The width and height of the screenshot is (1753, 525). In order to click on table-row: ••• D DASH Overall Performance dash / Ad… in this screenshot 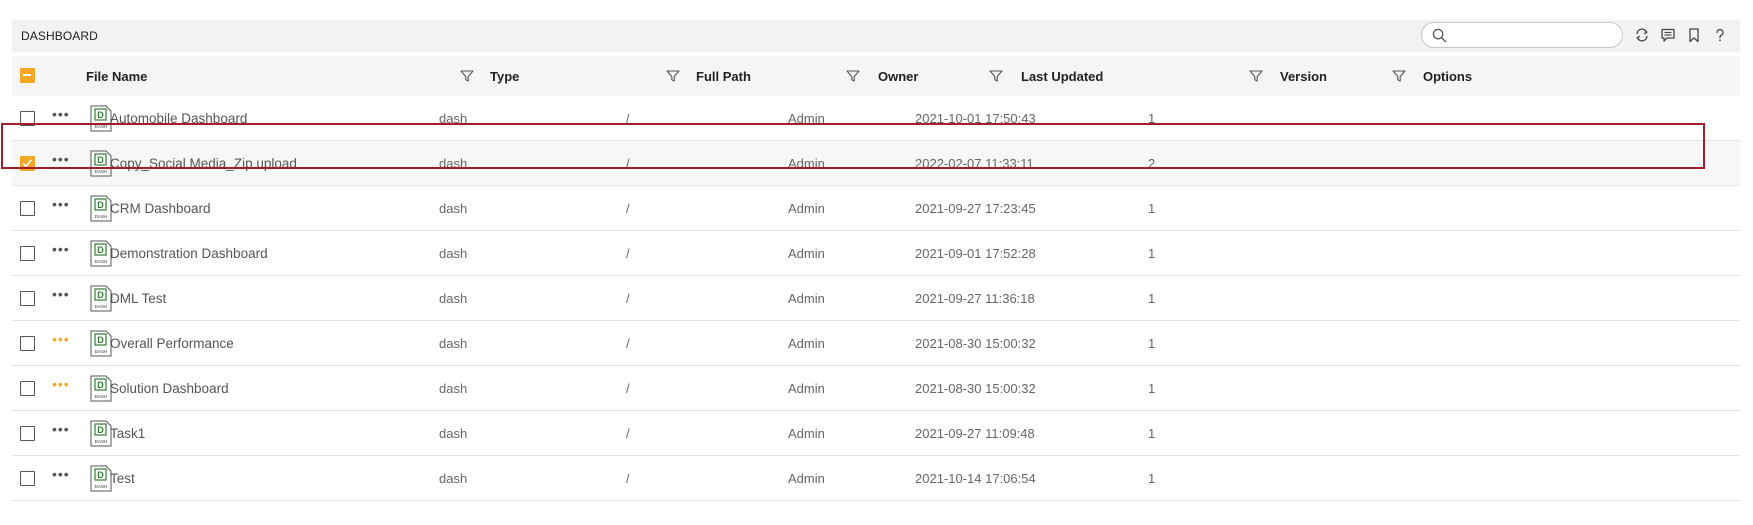, I will do `click(876, 343)`.